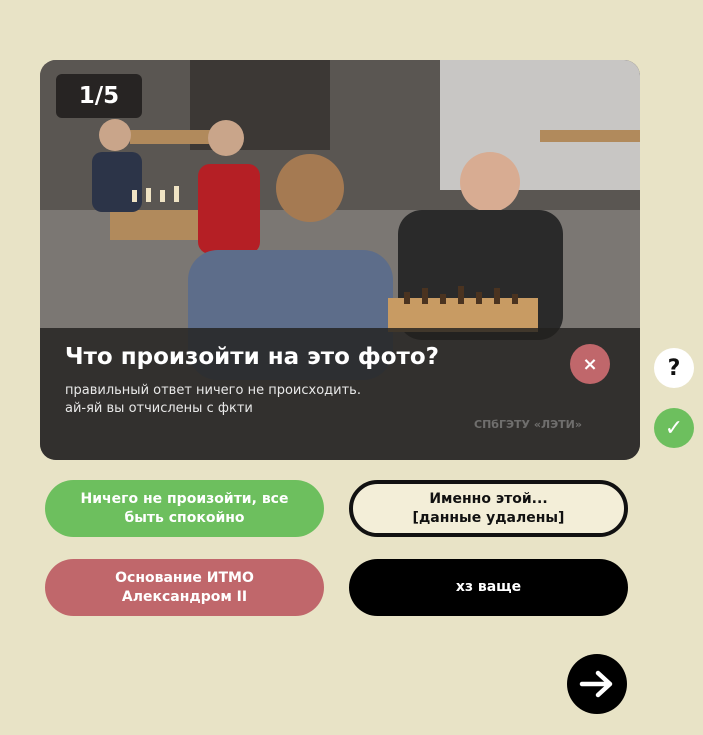 The height and width of the screenshot is (735, 703). I want to click on close-icon: ×, so click(590, 364).